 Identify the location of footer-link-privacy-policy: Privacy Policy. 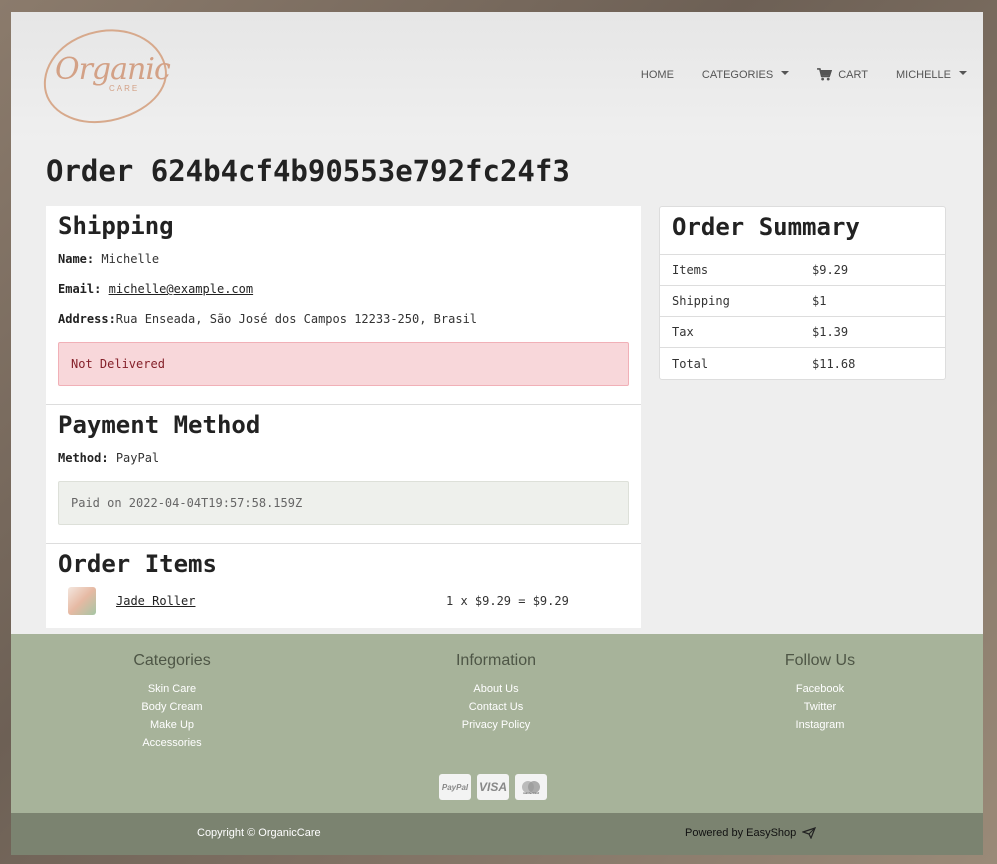
(496, 725).